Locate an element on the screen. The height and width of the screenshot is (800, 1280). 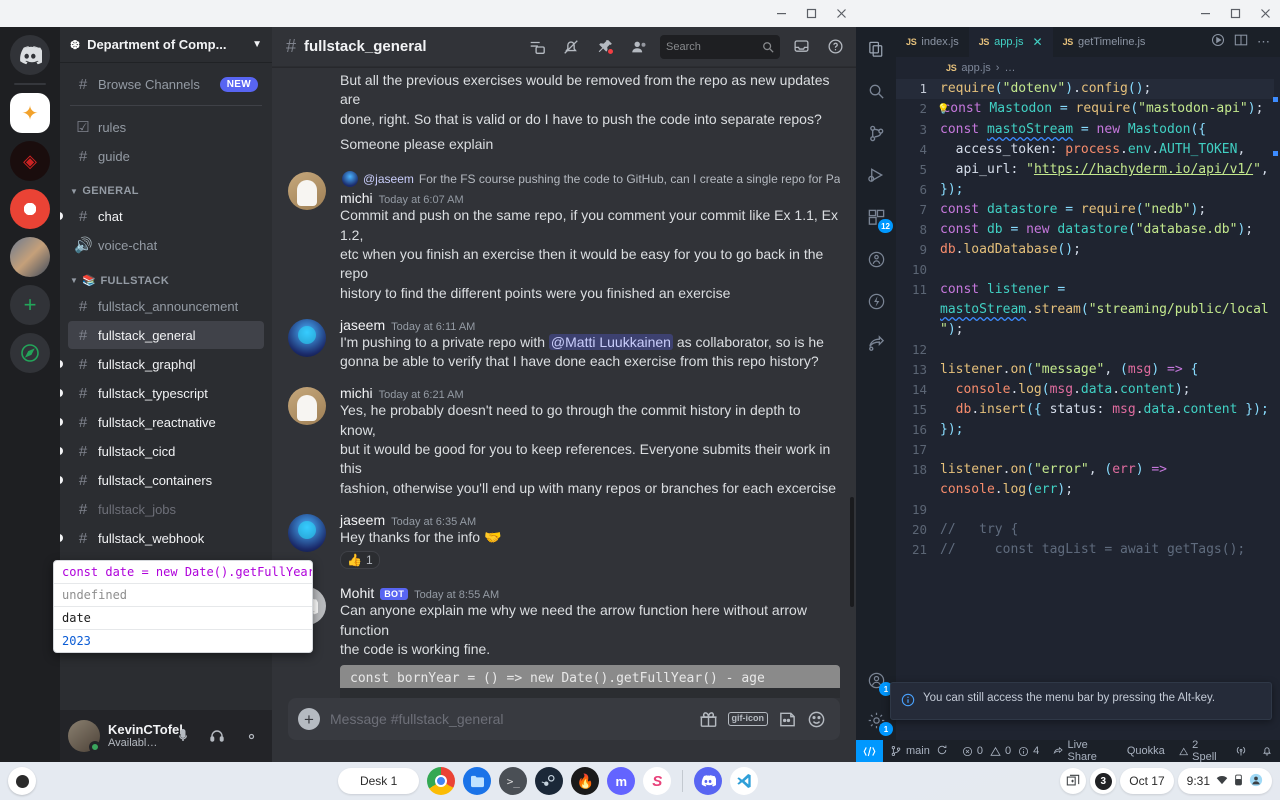
status-tray: 9:31 is located at coordinates (1224, 781).